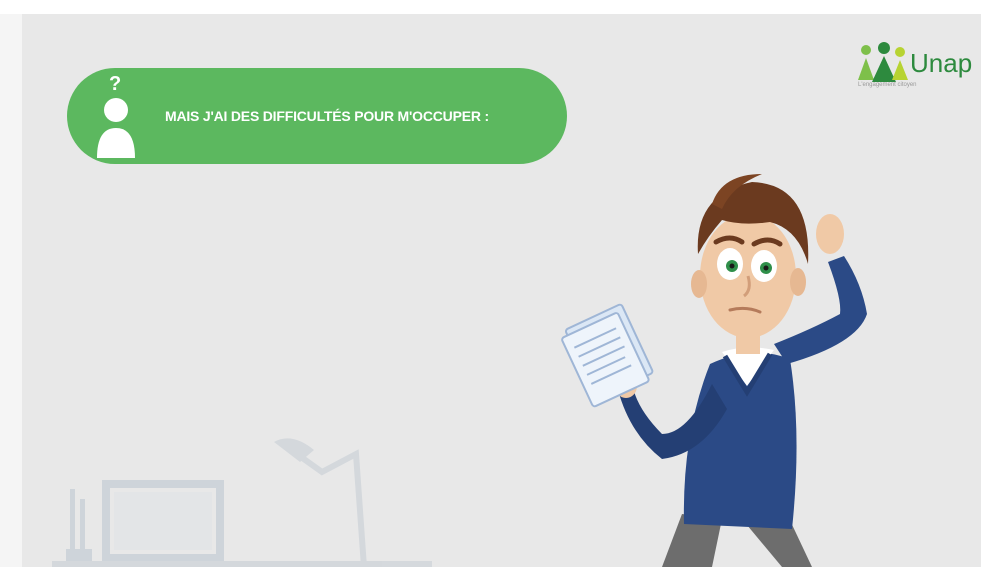 Image resolution: width=981 pixels, height=567 pixels. What do you see at coordinates (941, 63) in the screenshot?
I see `logo-text: Unap` at bounding box center [941, 63].